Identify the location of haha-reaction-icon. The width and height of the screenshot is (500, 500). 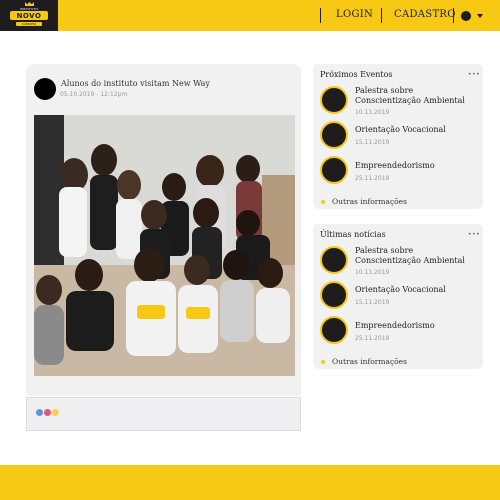
(55, 412).